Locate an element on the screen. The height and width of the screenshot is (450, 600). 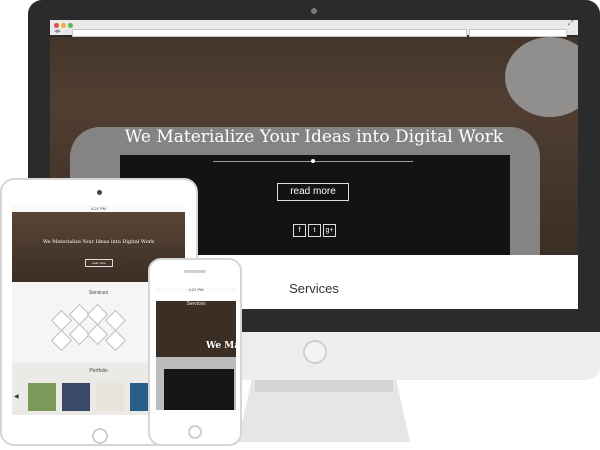
tablet-home-button is located at coordinates (100, 436).